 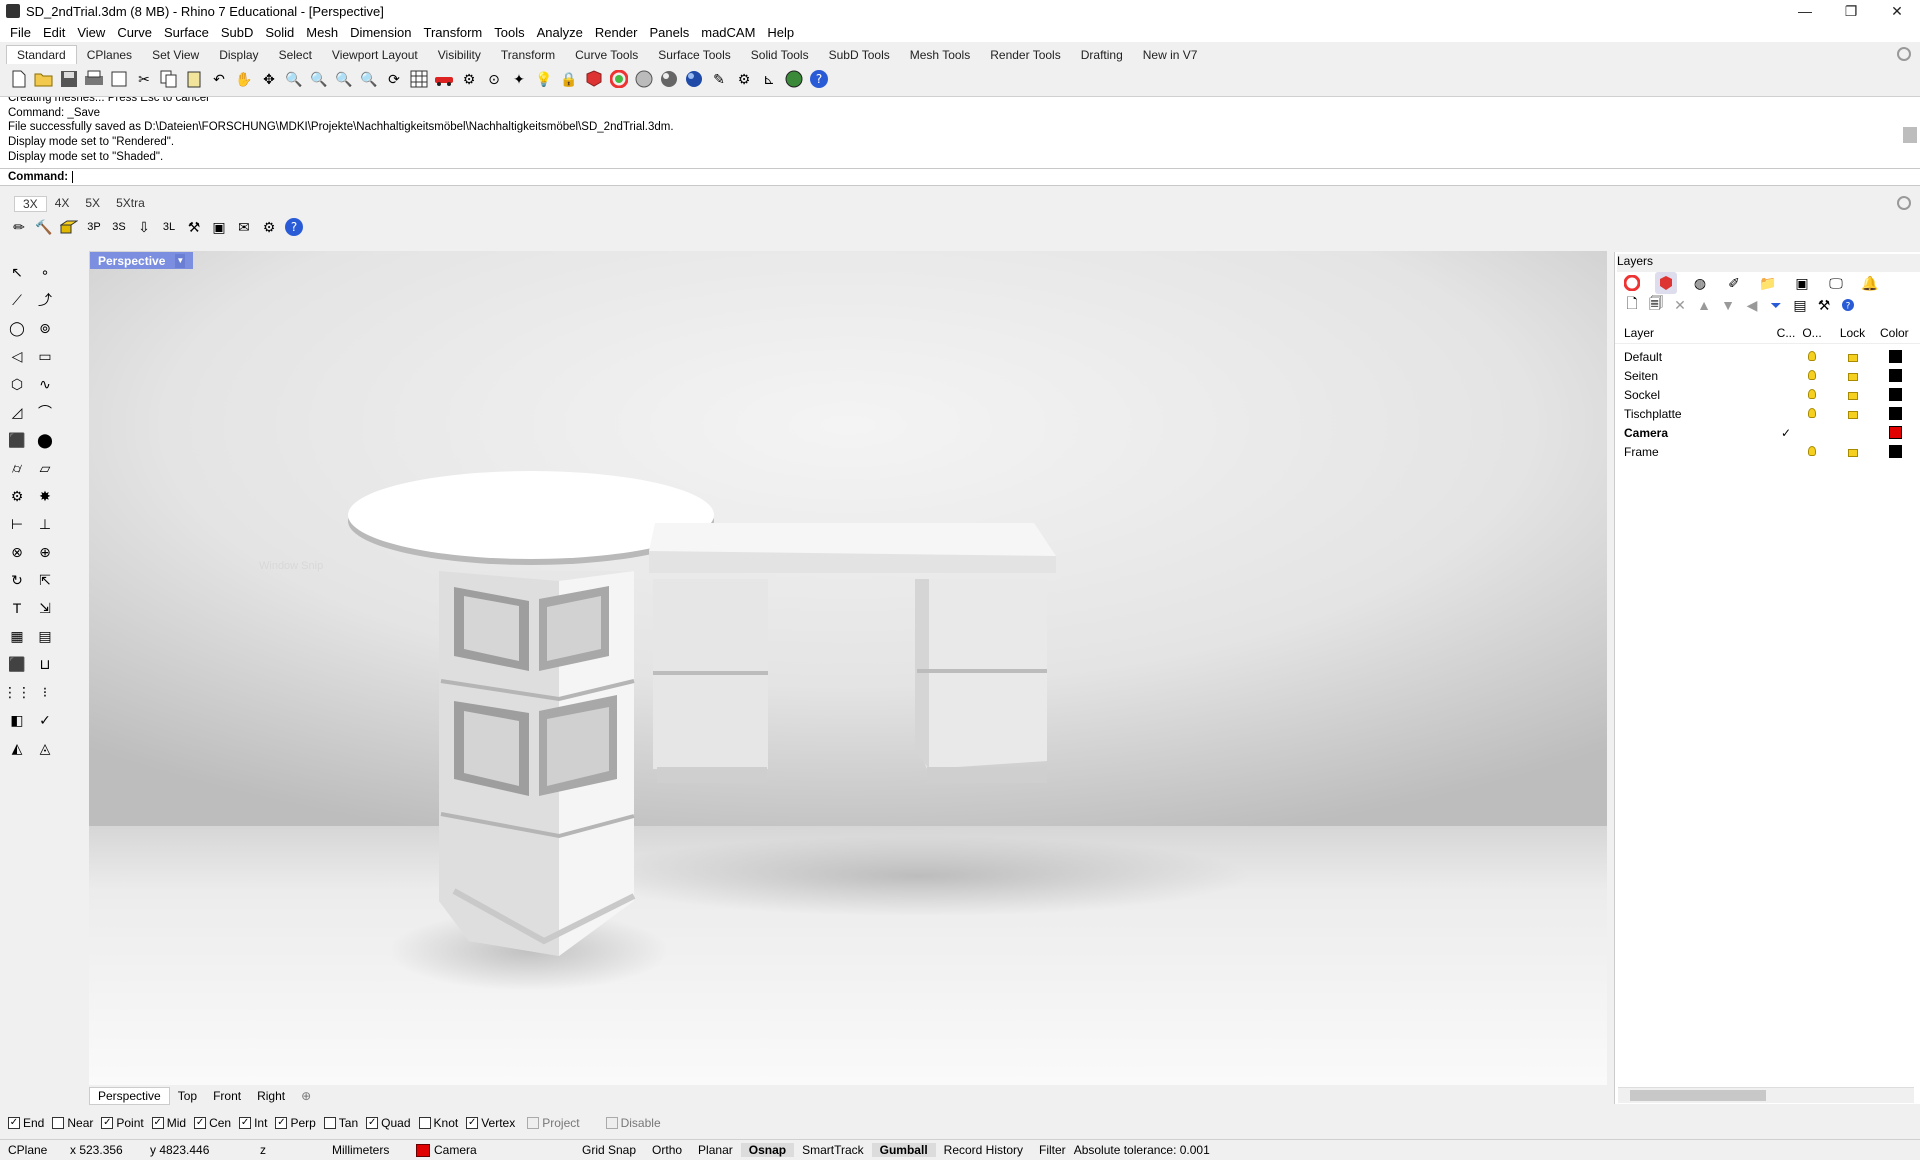 What do you see at coordinates (833, 1150) in the screenshot?
I see `toggle-smarttrack: SmartTrack` at bounding box center [833, 1150].